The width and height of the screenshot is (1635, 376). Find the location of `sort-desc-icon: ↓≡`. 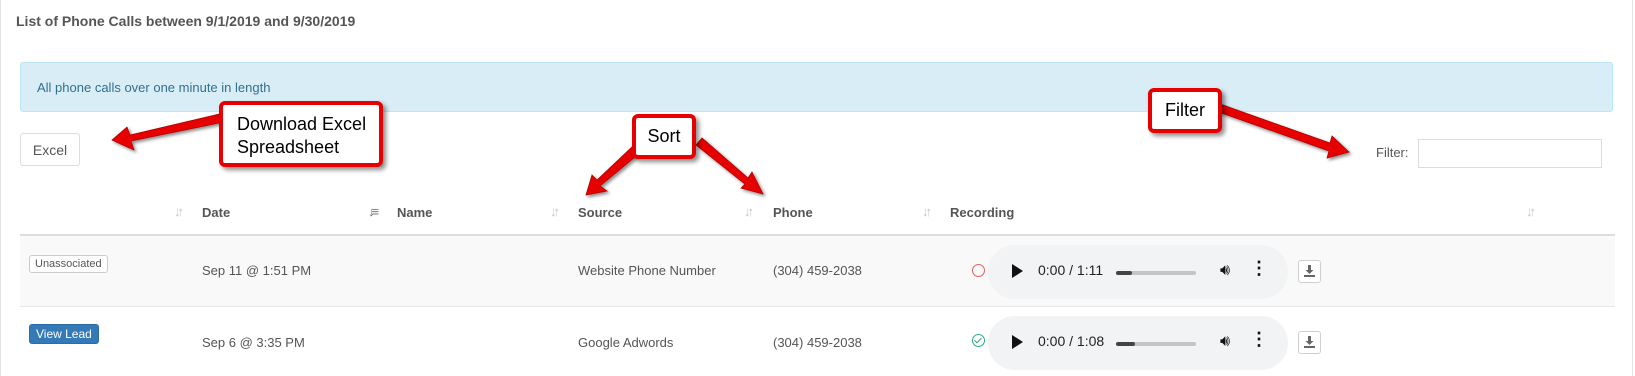

sort-desc-icon: ↓≡ is located at coordinates (373, 211).